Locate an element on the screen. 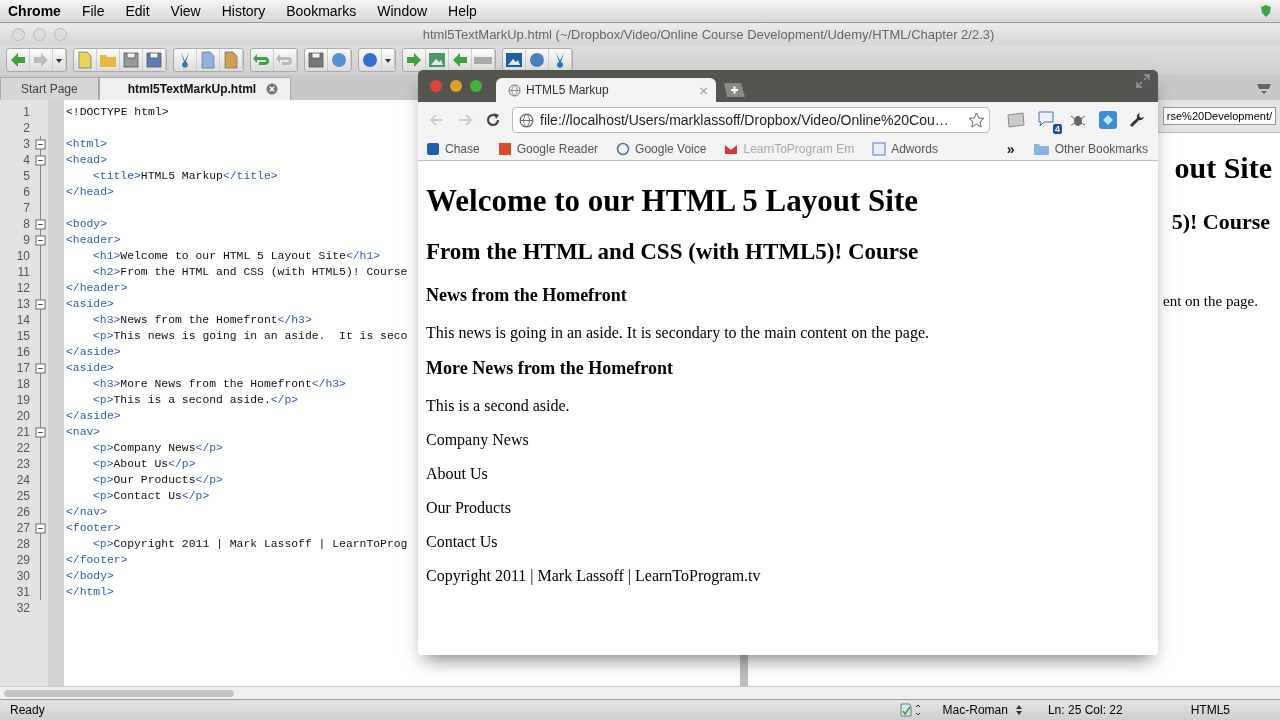 Image resolution: width=1280 pixels, height=720 pixels. code-line: <html> is located at coordinates (86, 144).